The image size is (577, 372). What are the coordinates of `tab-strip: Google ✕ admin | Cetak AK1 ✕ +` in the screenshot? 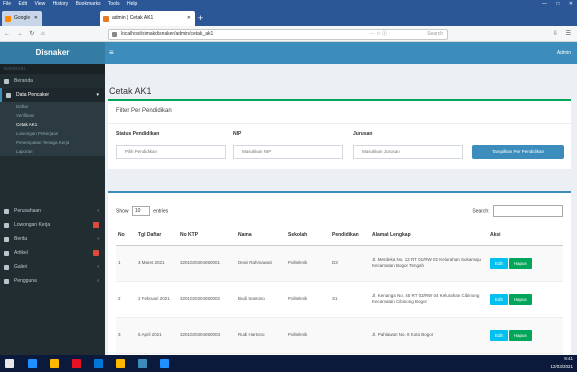 It's located at (288, 17).